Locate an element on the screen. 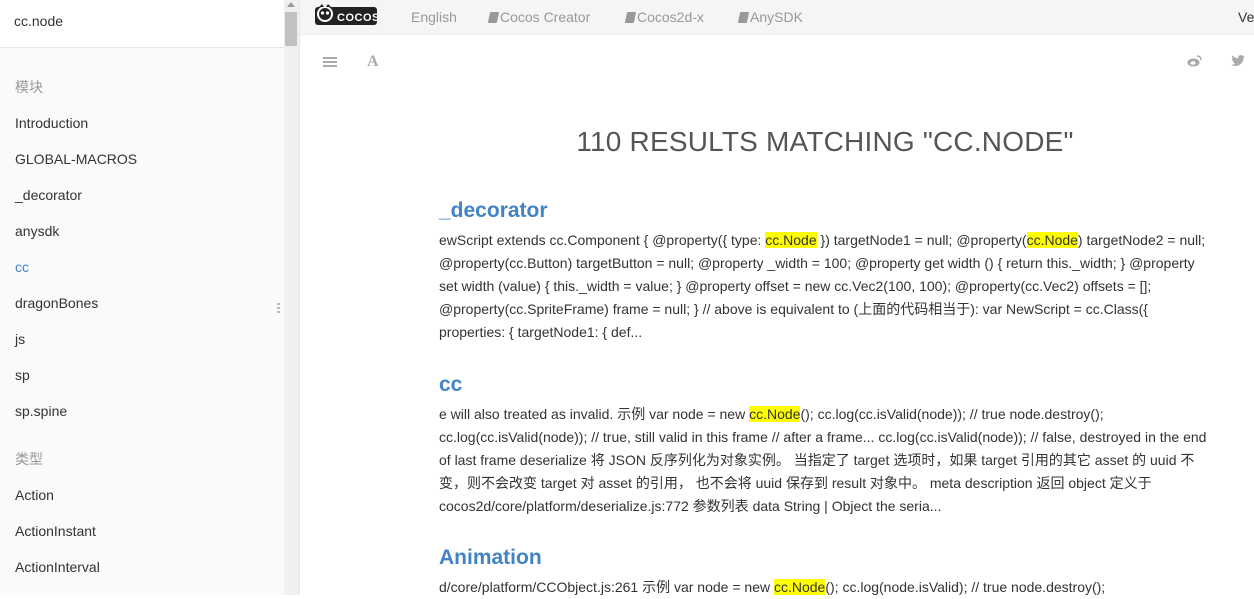 This screenshot has height=599, width=1254. nav-link-cocos2d-x: Cocos2d-x is located at coordinates (664, 17).